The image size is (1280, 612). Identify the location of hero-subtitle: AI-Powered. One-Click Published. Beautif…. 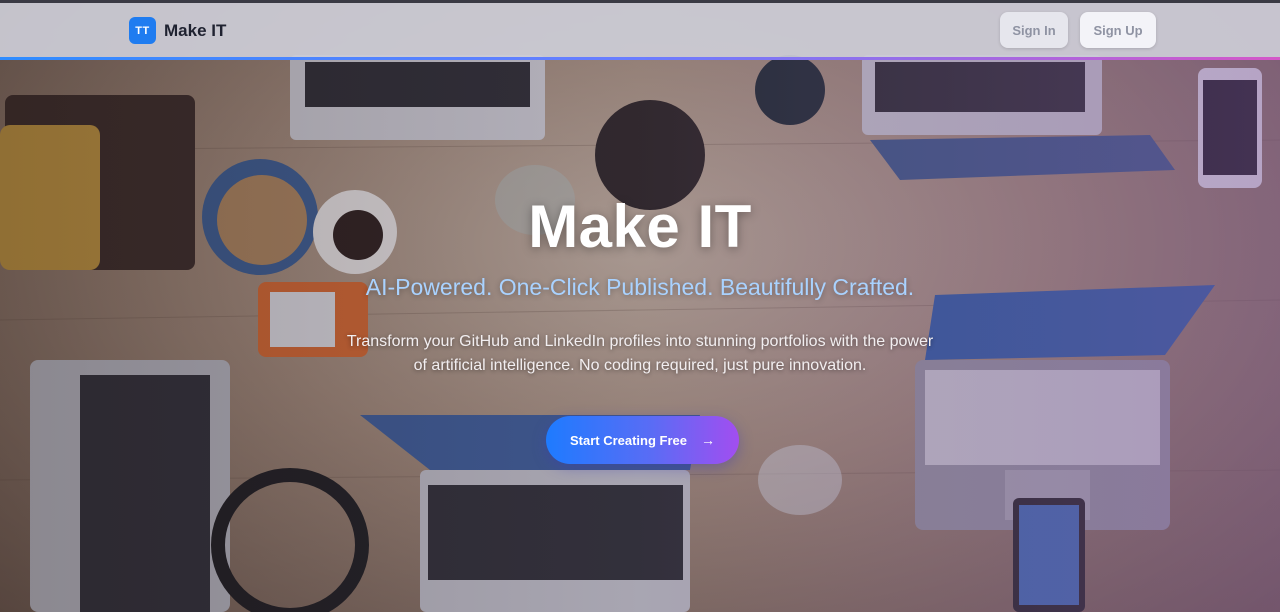
(640, 287).